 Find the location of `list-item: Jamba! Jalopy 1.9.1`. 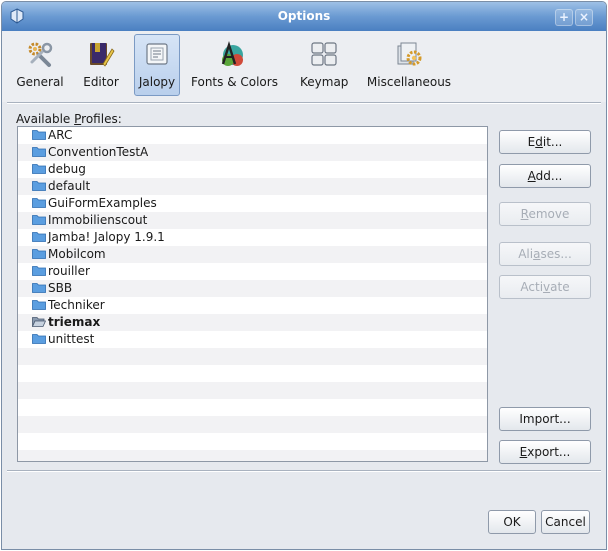

list-item: Jamba! Jalopy 1.9.1 is located at coordinates (252, 237).